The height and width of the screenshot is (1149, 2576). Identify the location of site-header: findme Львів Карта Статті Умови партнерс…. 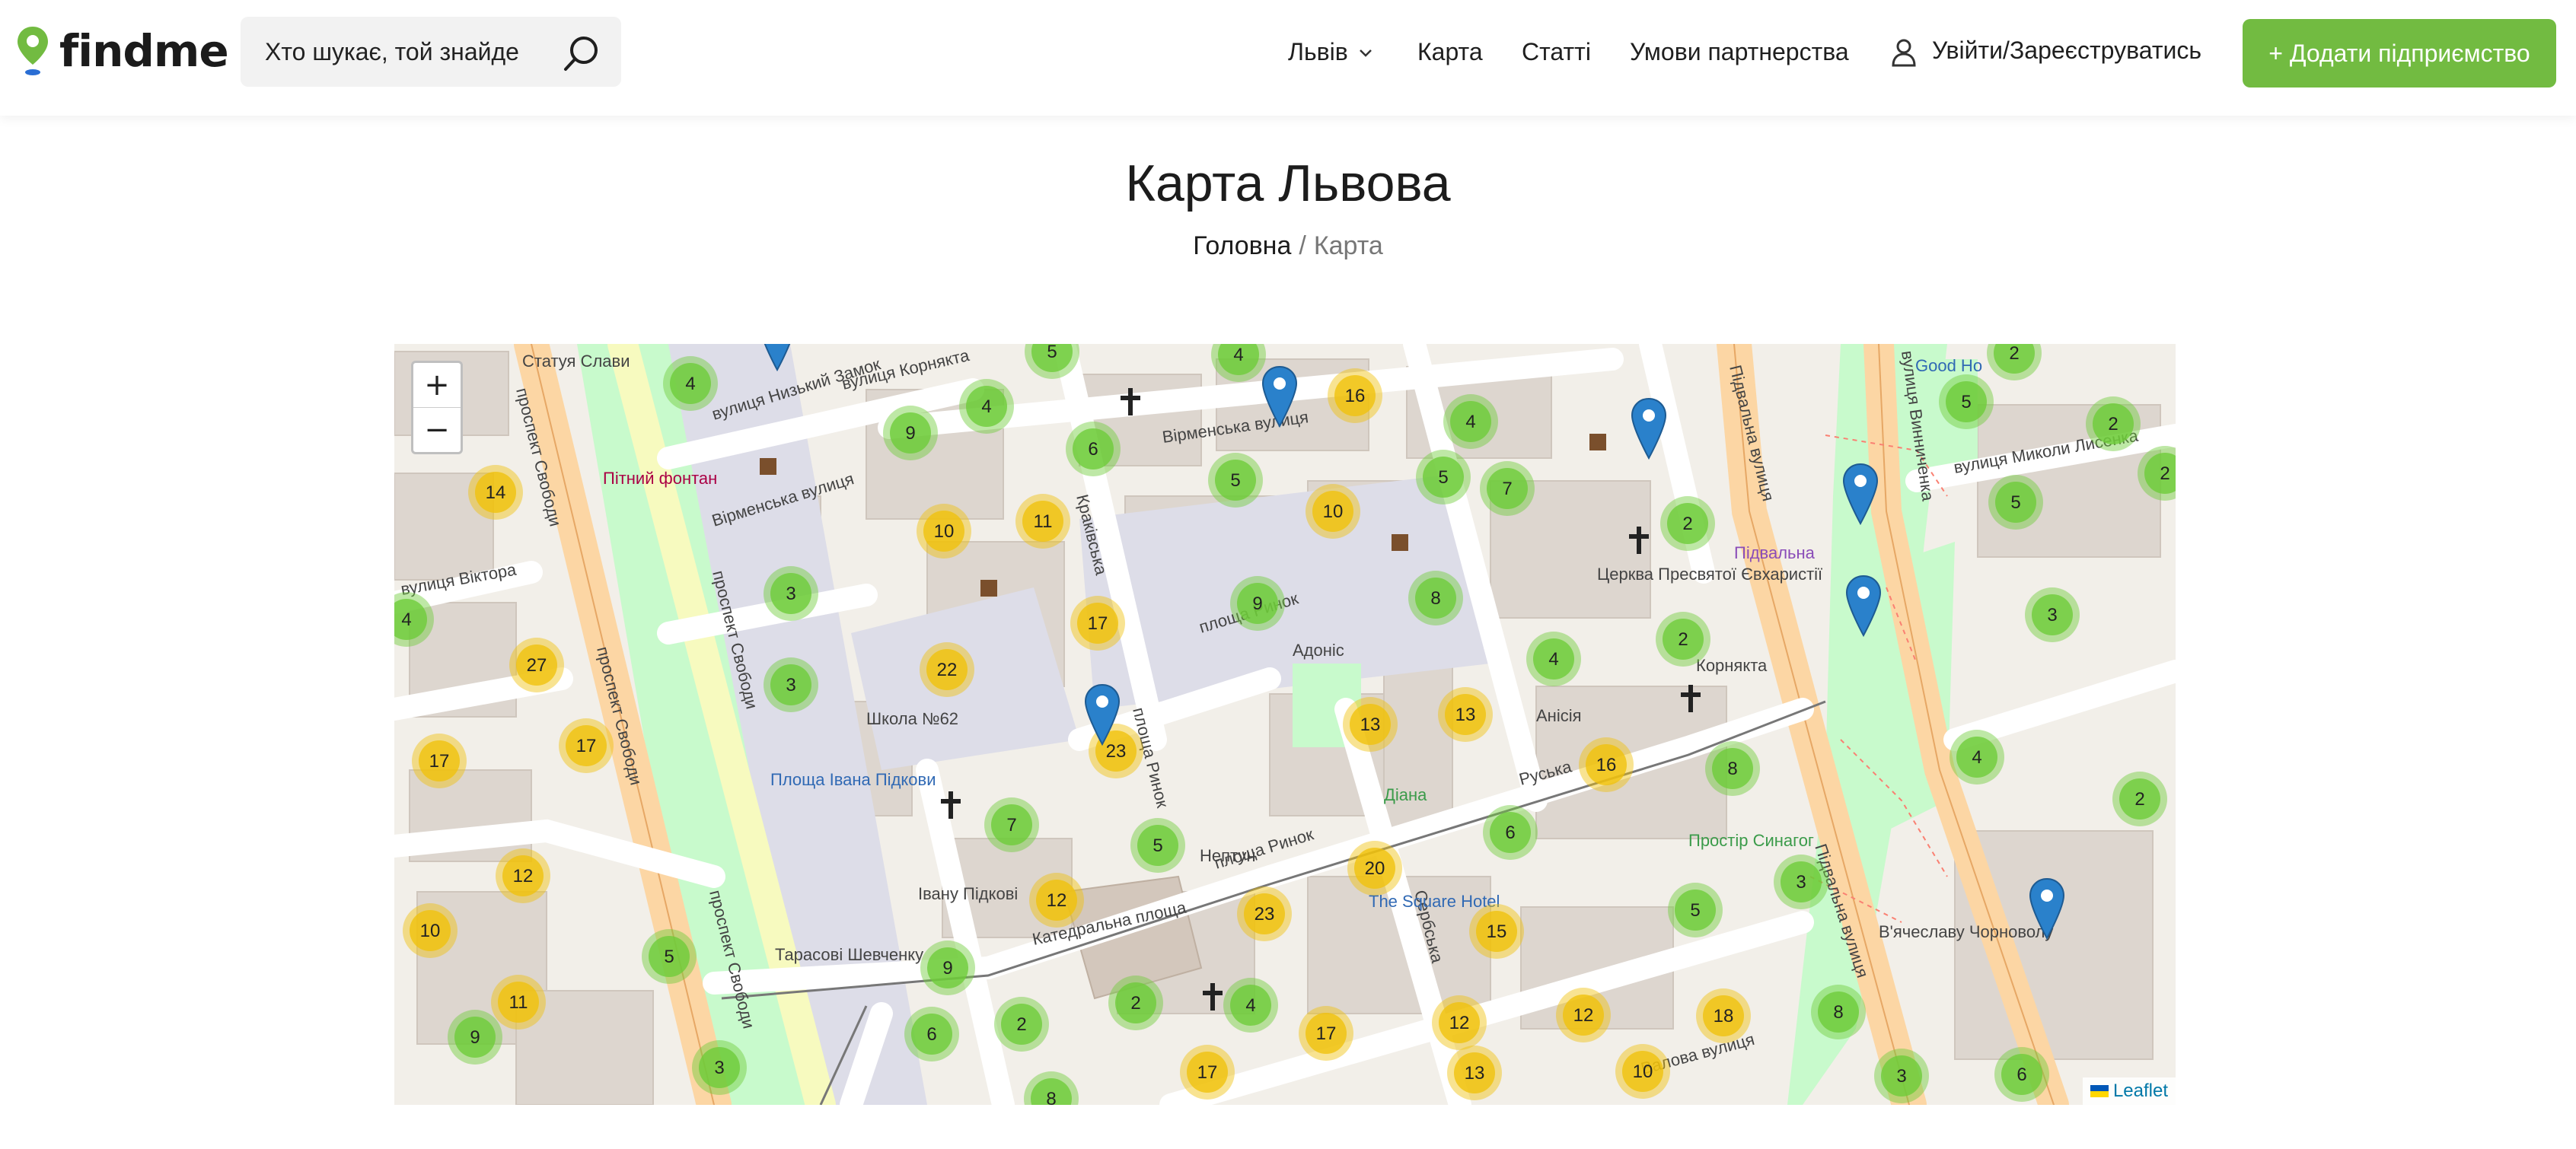
(1288, 58).